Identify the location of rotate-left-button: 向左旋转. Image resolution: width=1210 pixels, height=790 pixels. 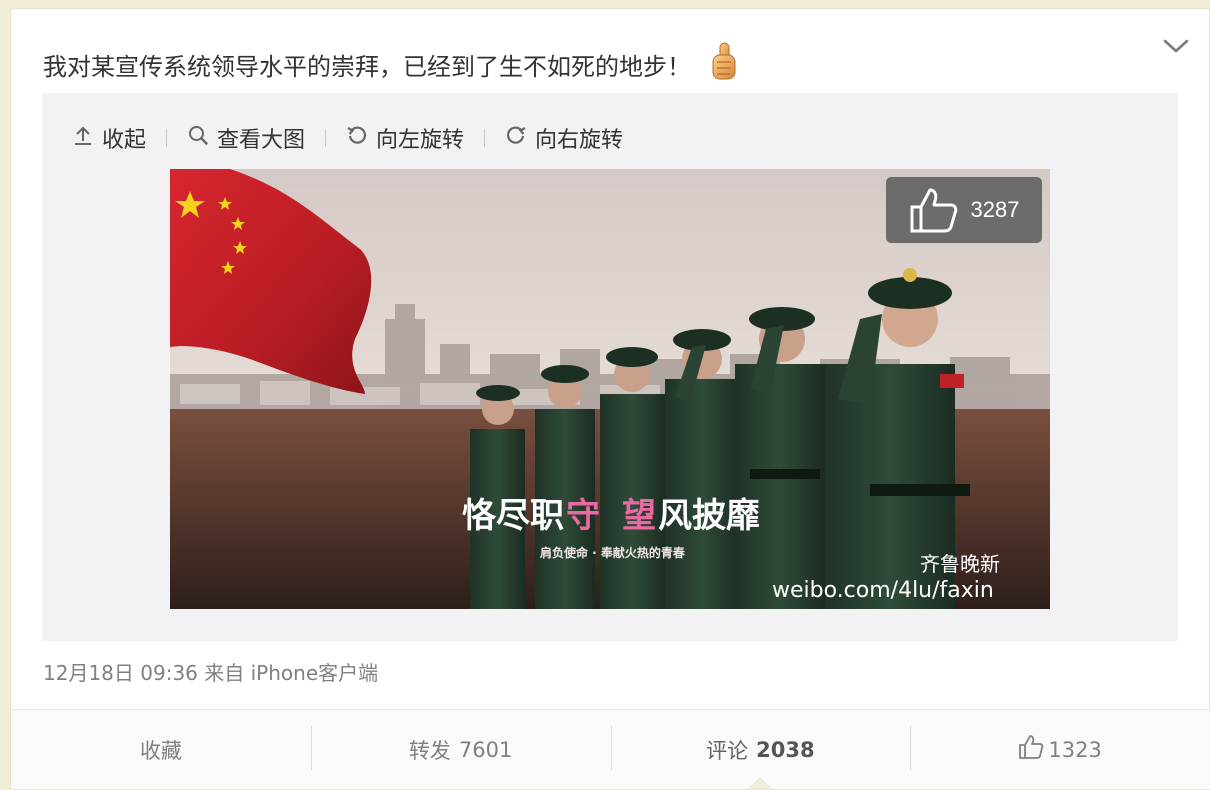
(405, 138).